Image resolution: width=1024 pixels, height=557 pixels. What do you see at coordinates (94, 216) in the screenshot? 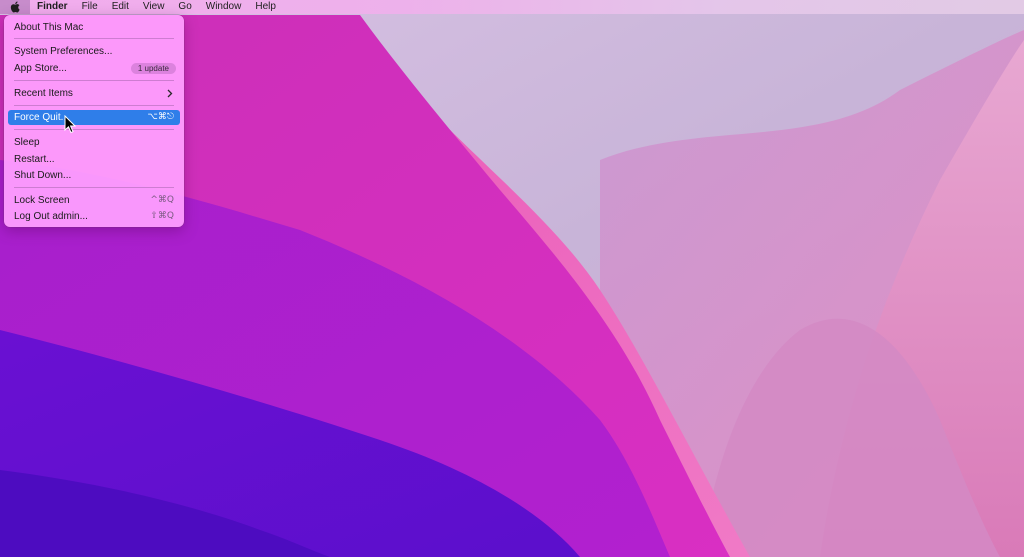
I see `menu-item-log-out: Log Out admin... ⇧⌘Q` at bounding box center [94, 216].